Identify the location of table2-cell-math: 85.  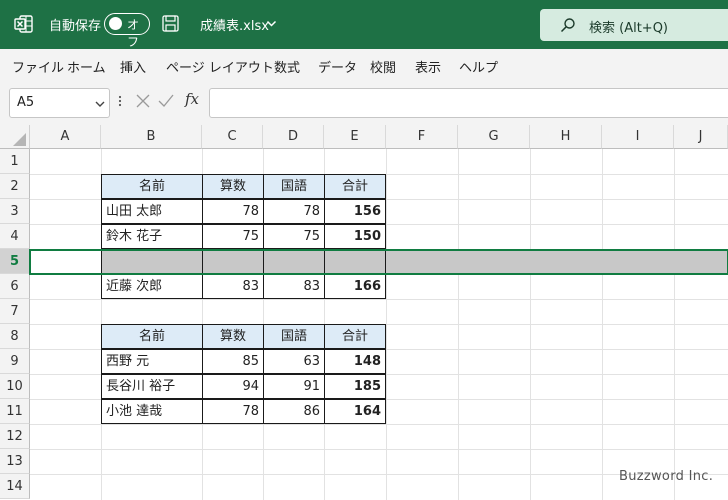
(233, 361).